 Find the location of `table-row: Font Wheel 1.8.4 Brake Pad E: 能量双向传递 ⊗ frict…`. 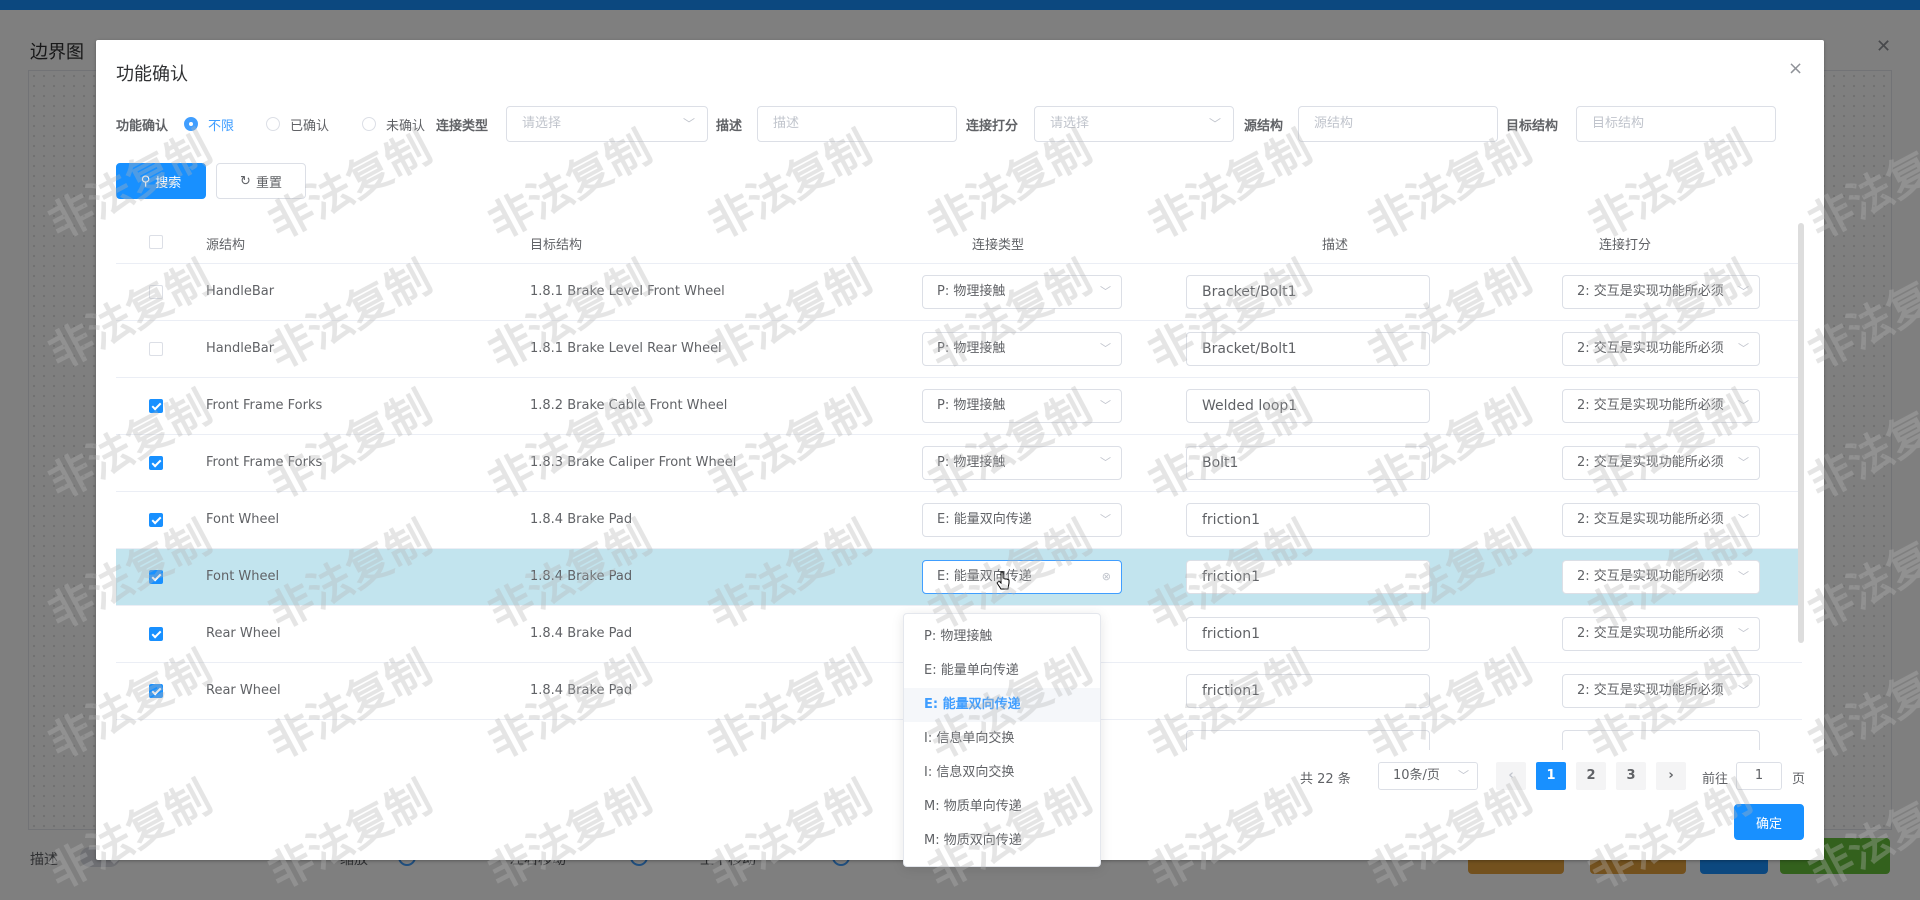

table-row: Font Wheel 1.8.4 Brake Pad E: 能量双向传递 ⊗ frict… is located at coordinates (959, 577).